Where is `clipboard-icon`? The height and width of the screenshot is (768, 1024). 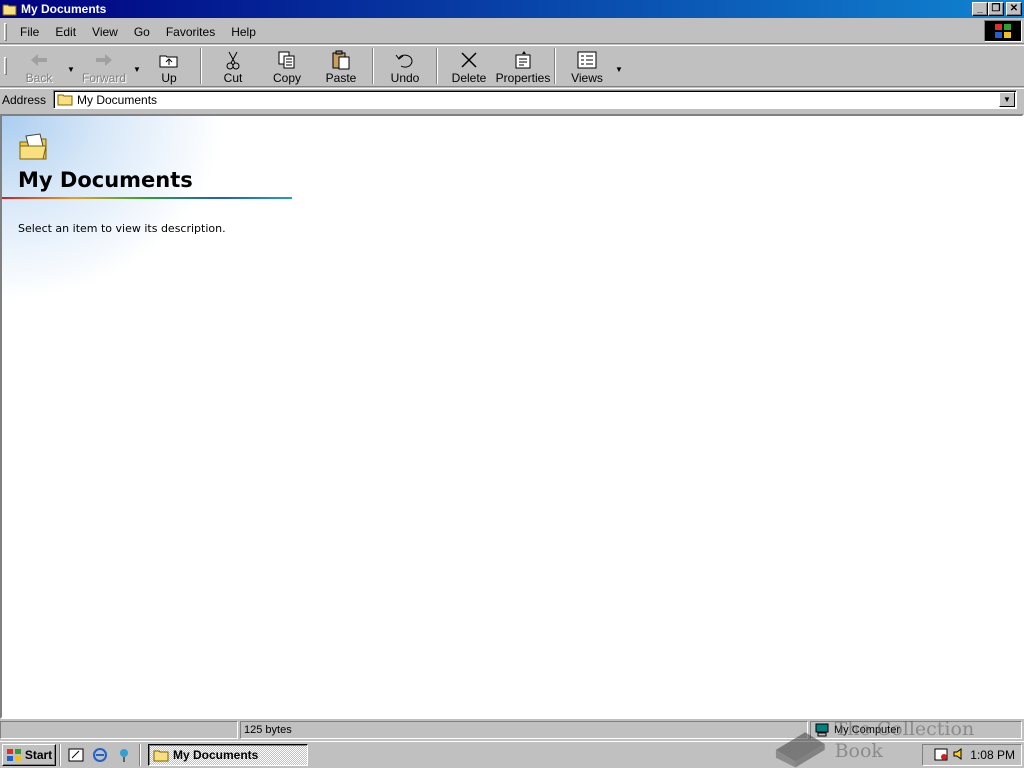 clipboard-icon is located at coordinates (341, 60).